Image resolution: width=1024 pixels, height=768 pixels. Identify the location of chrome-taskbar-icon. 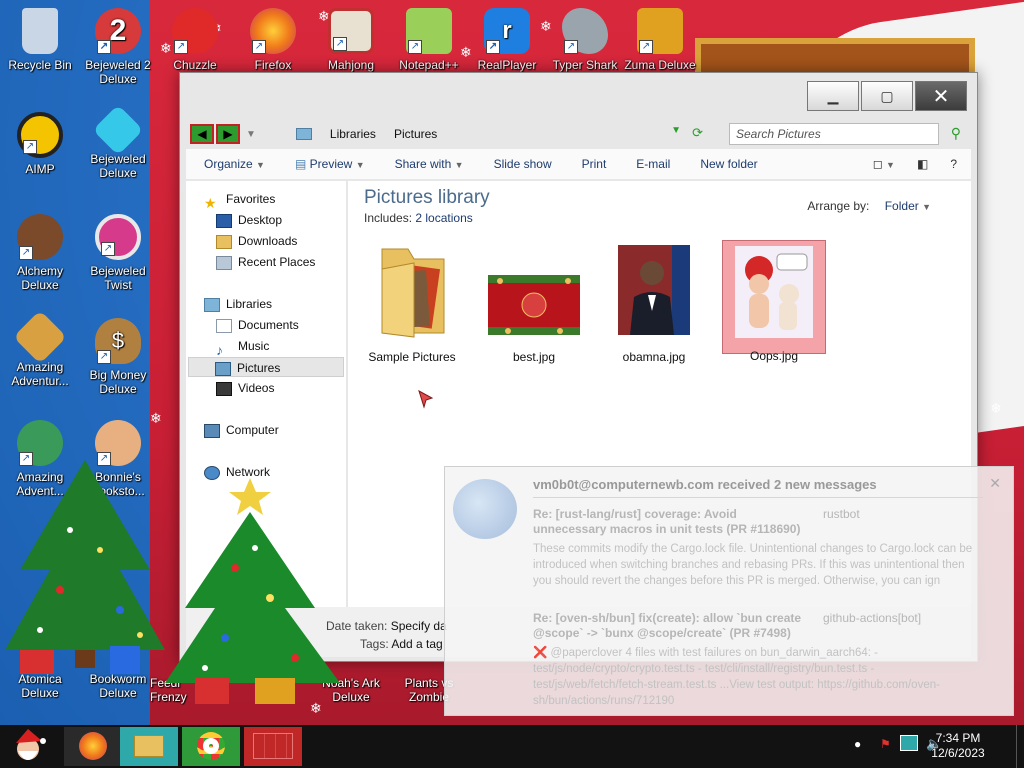
(211, 746).